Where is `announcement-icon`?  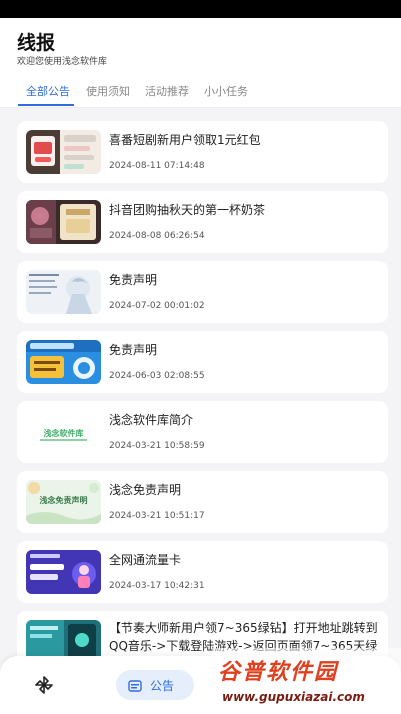 announcement-icon is located at coordinates (135, 685).